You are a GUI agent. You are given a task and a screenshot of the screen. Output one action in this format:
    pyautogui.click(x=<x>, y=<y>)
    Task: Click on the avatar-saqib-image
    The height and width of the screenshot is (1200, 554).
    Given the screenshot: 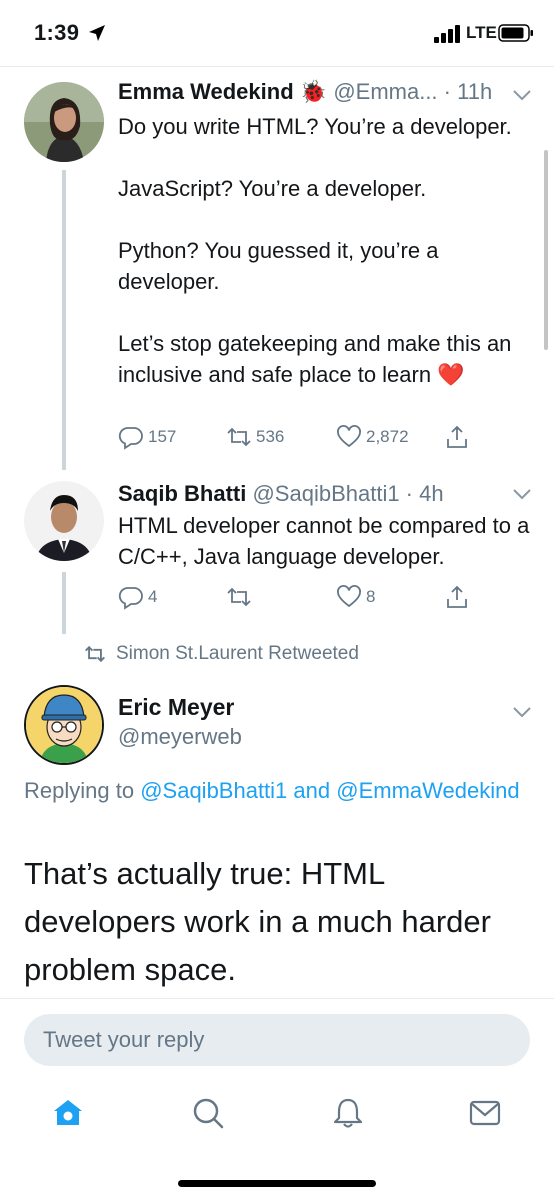 What is the action you would take?
    pyautogui.click(x=64, y=521)
    